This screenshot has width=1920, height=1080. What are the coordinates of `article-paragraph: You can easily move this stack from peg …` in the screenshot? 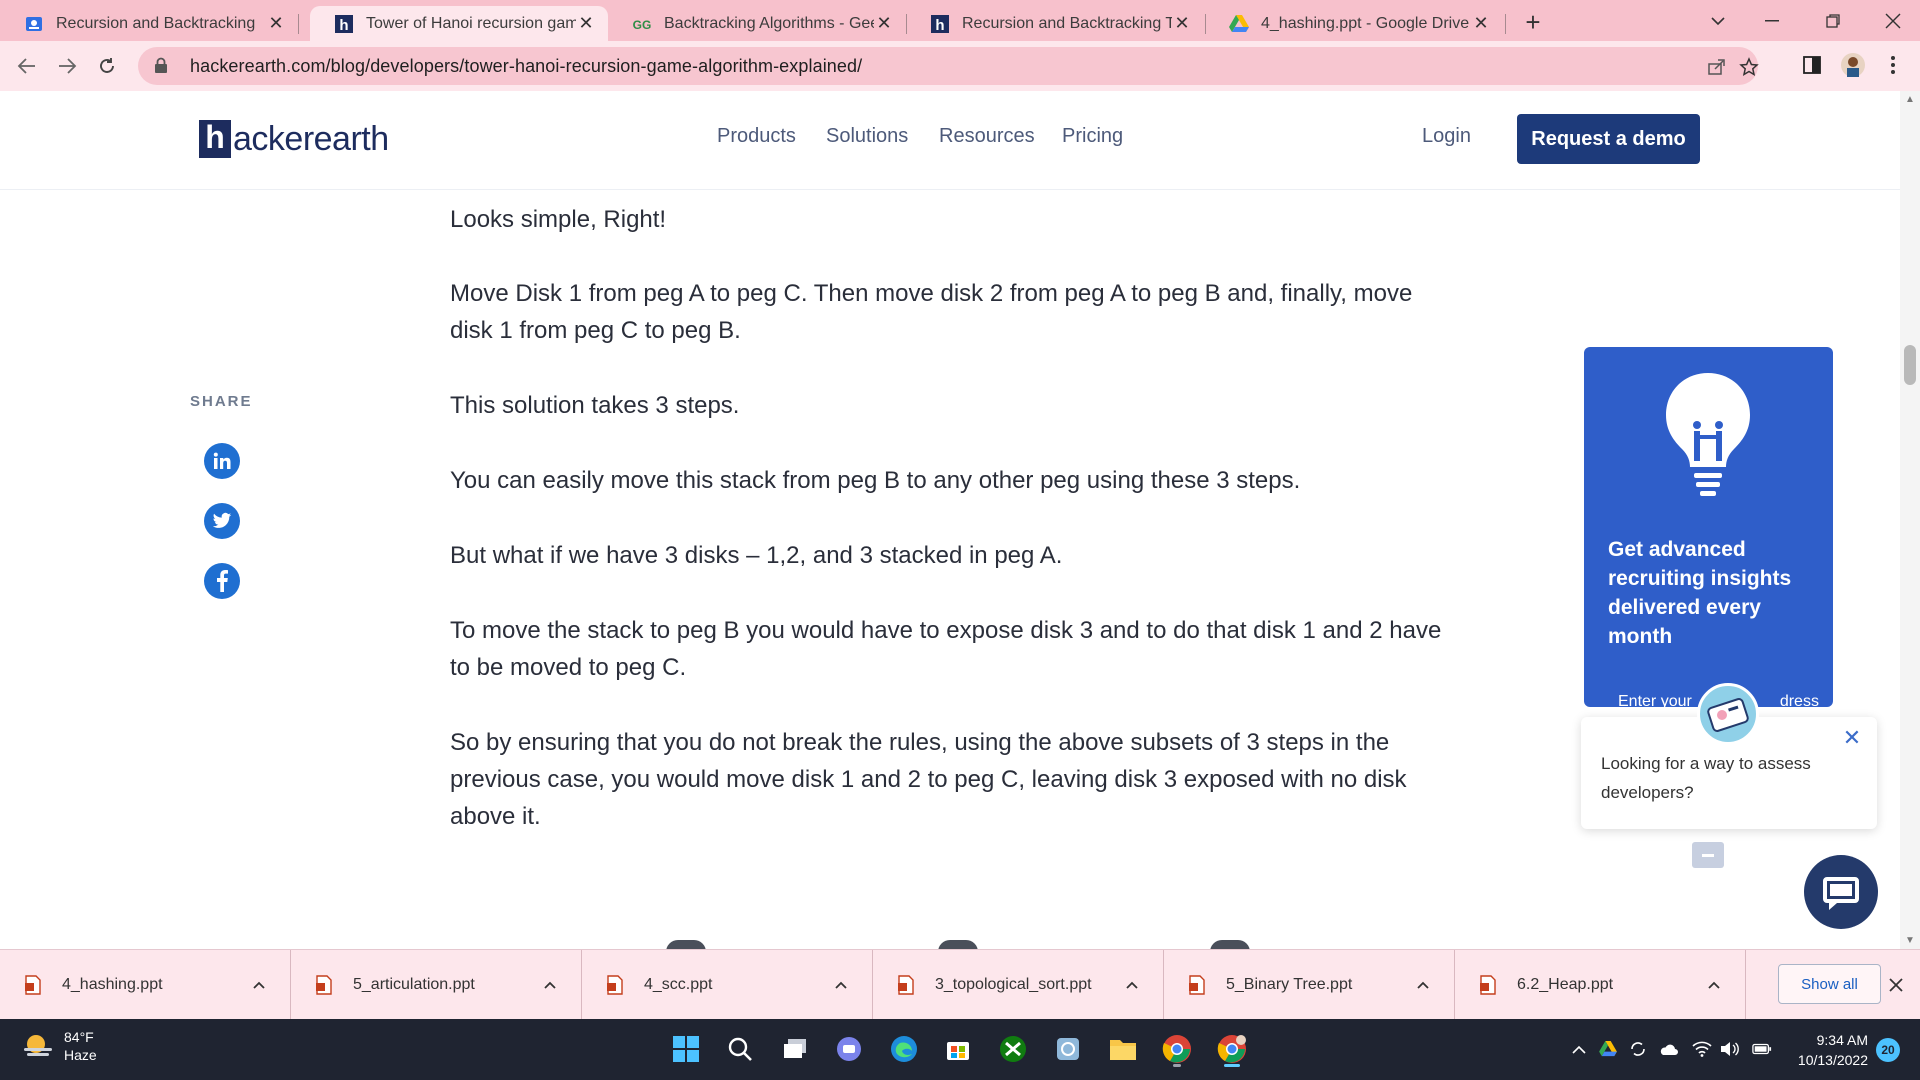 It's located at (875, 480).